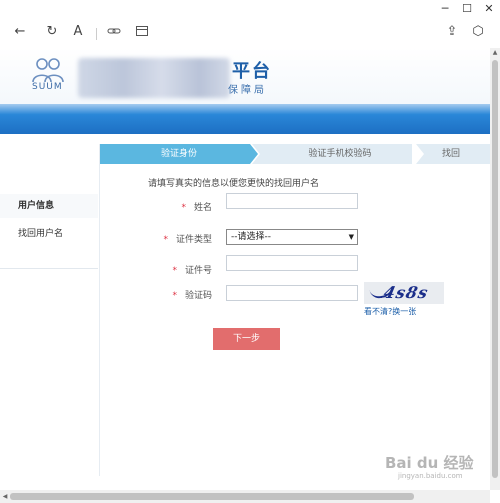  I want to click on share-icon: ⇪, so click(452, 34).